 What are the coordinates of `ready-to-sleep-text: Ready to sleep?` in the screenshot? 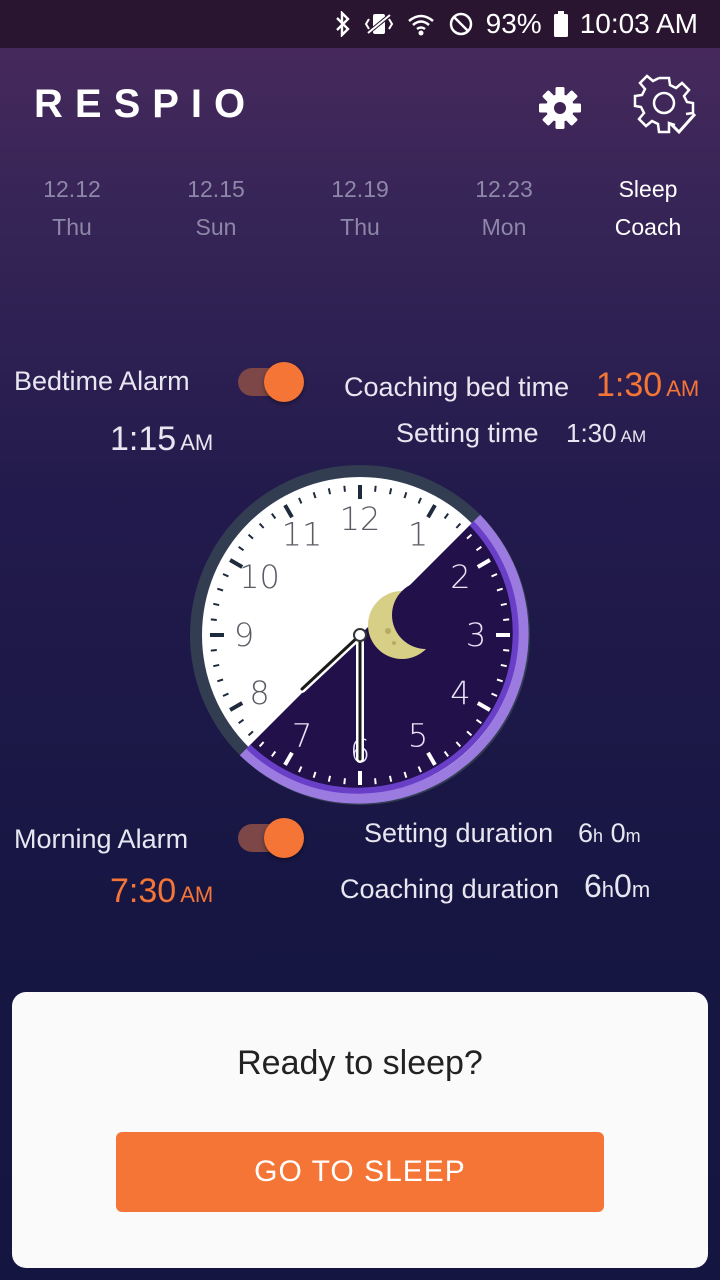 It's located at (360, 1063).